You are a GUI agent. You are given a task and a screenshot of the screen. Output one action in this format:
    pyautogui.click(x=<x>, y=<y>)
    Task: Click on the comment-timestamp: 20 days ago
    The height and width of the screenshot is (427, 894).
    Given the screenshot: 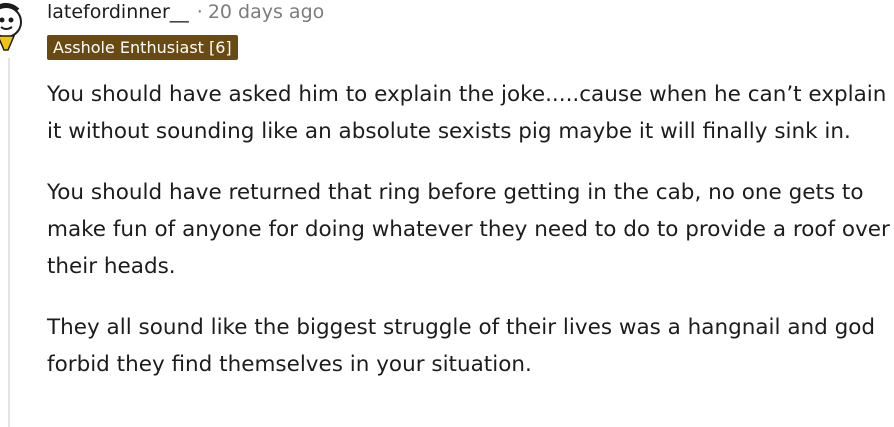 What is the action you would take?
    pyautogui.click(x=266, y=12)
    